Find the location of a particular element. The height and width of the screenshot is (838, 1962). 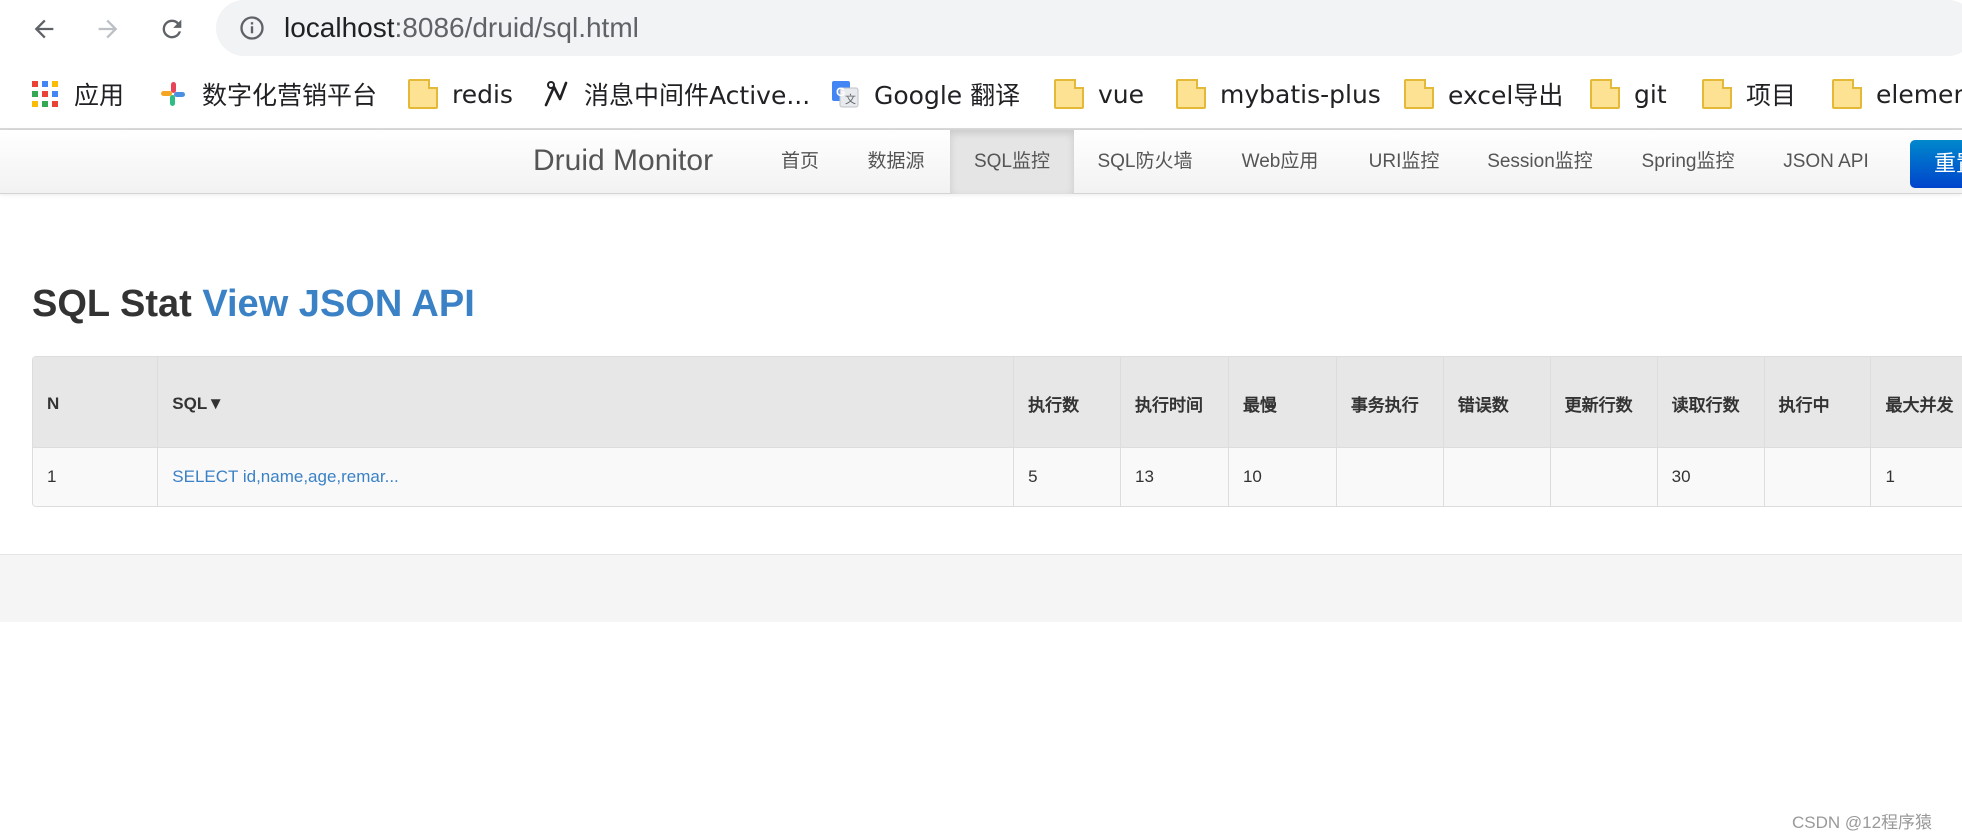

bookmark-excel-export: excel导出 is located at coordinates (1483, 94).